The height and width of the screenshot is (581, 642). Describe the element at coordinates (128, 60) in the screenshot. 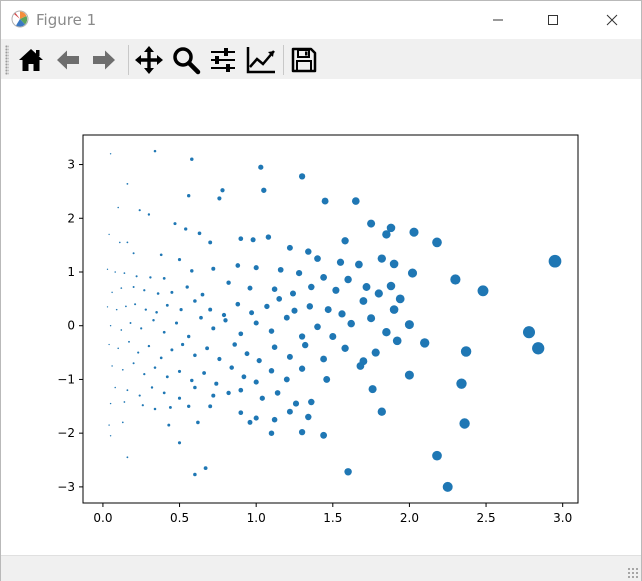

I see `toolbar-separator` at that location.